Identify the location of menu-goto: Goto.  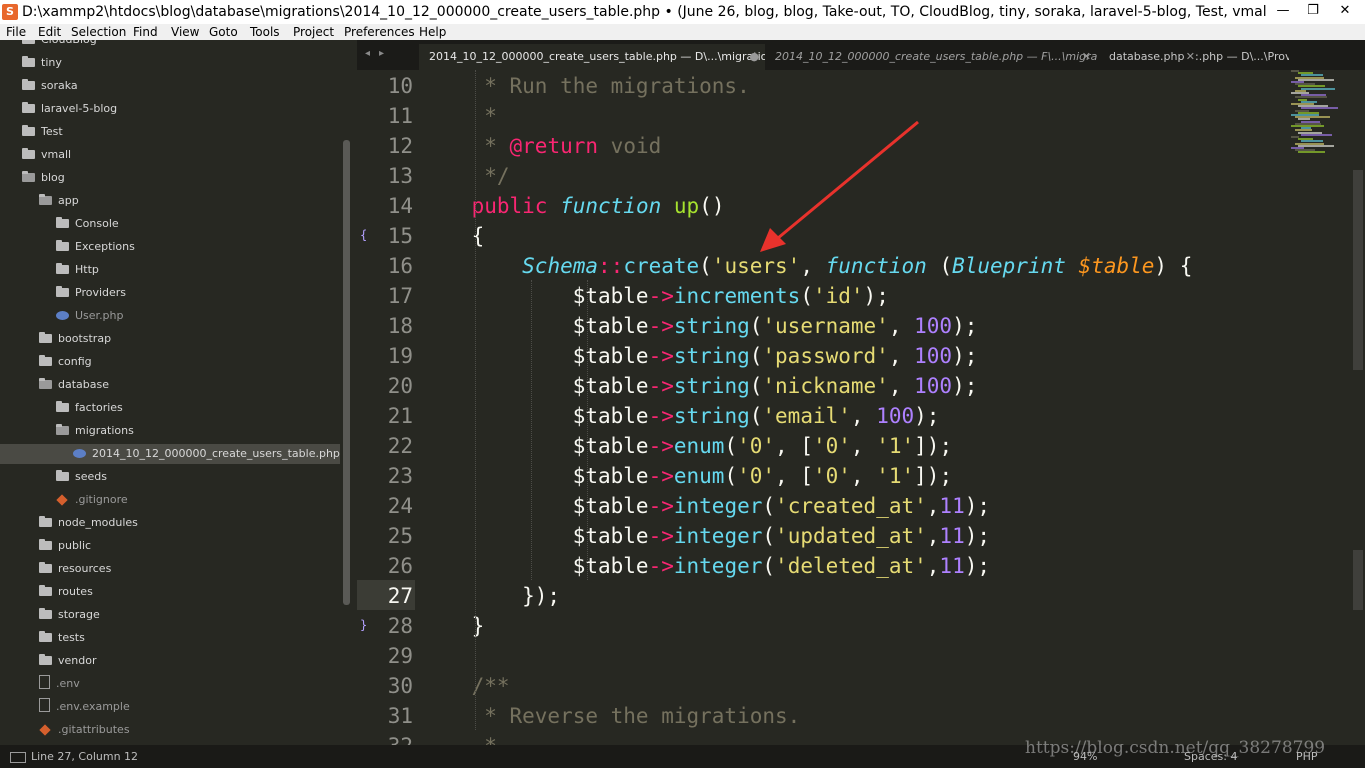
(223, 32).